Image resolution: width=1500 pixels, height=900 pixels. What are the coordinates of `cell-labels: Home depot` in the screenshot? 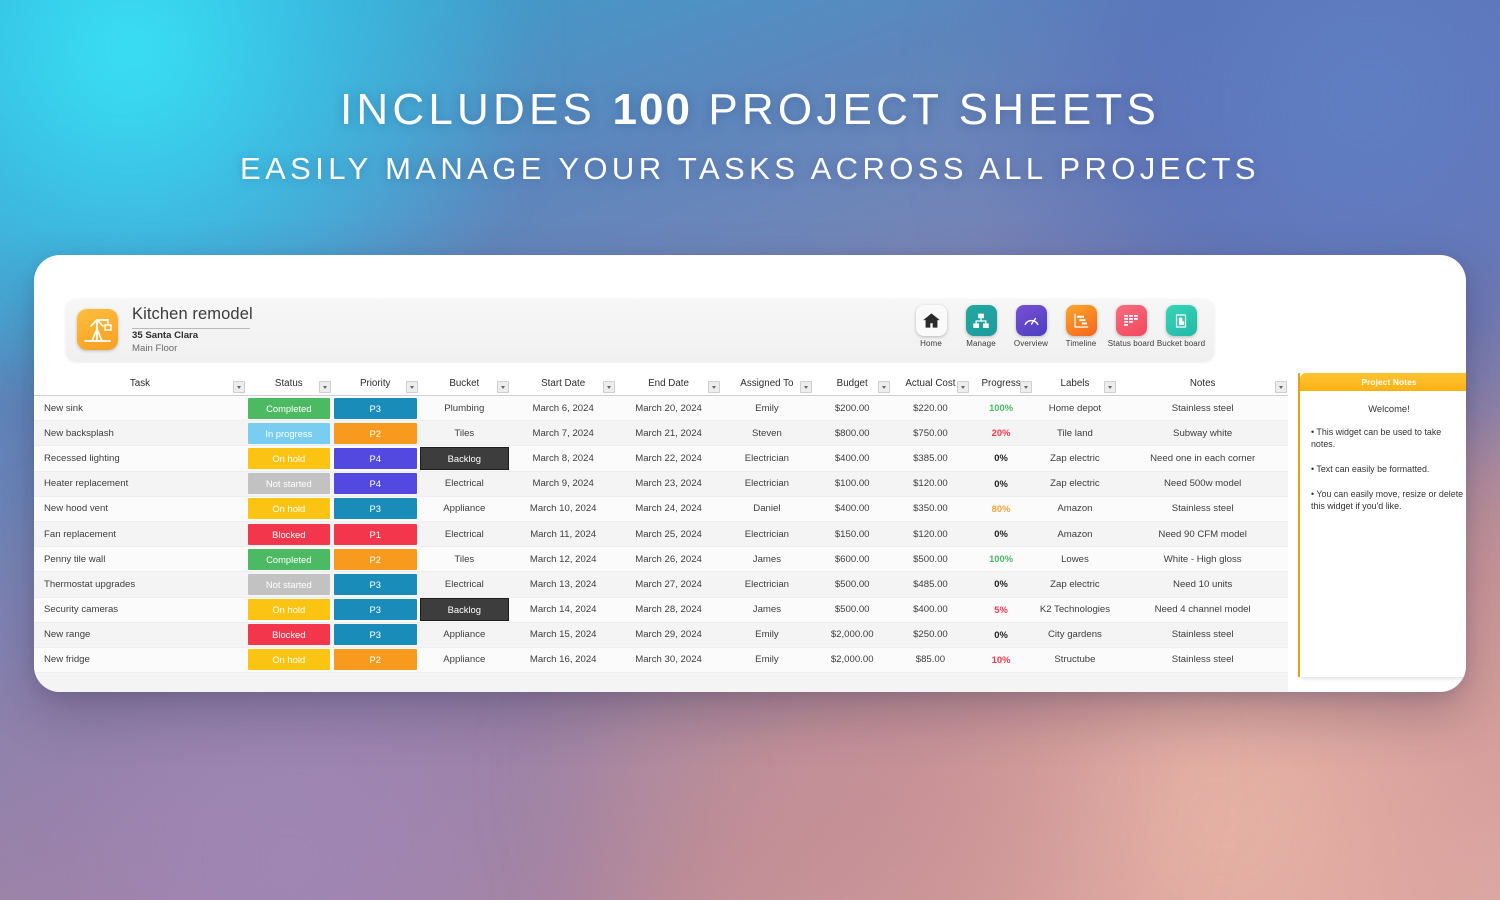 It's located at (1075, 408).